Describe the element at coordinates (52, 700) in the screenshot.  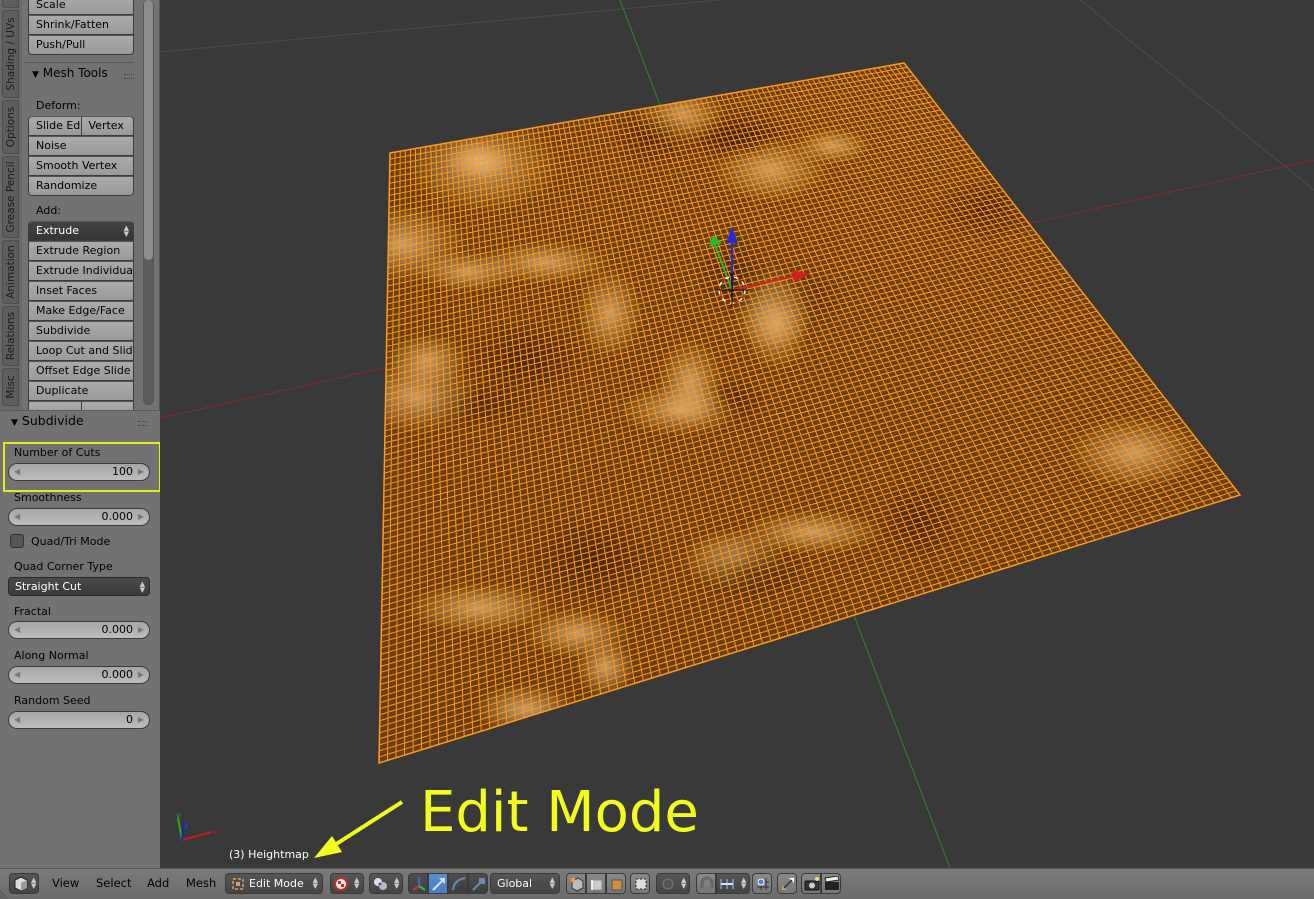
I see `random-seed-label: Random Seed` at that location.